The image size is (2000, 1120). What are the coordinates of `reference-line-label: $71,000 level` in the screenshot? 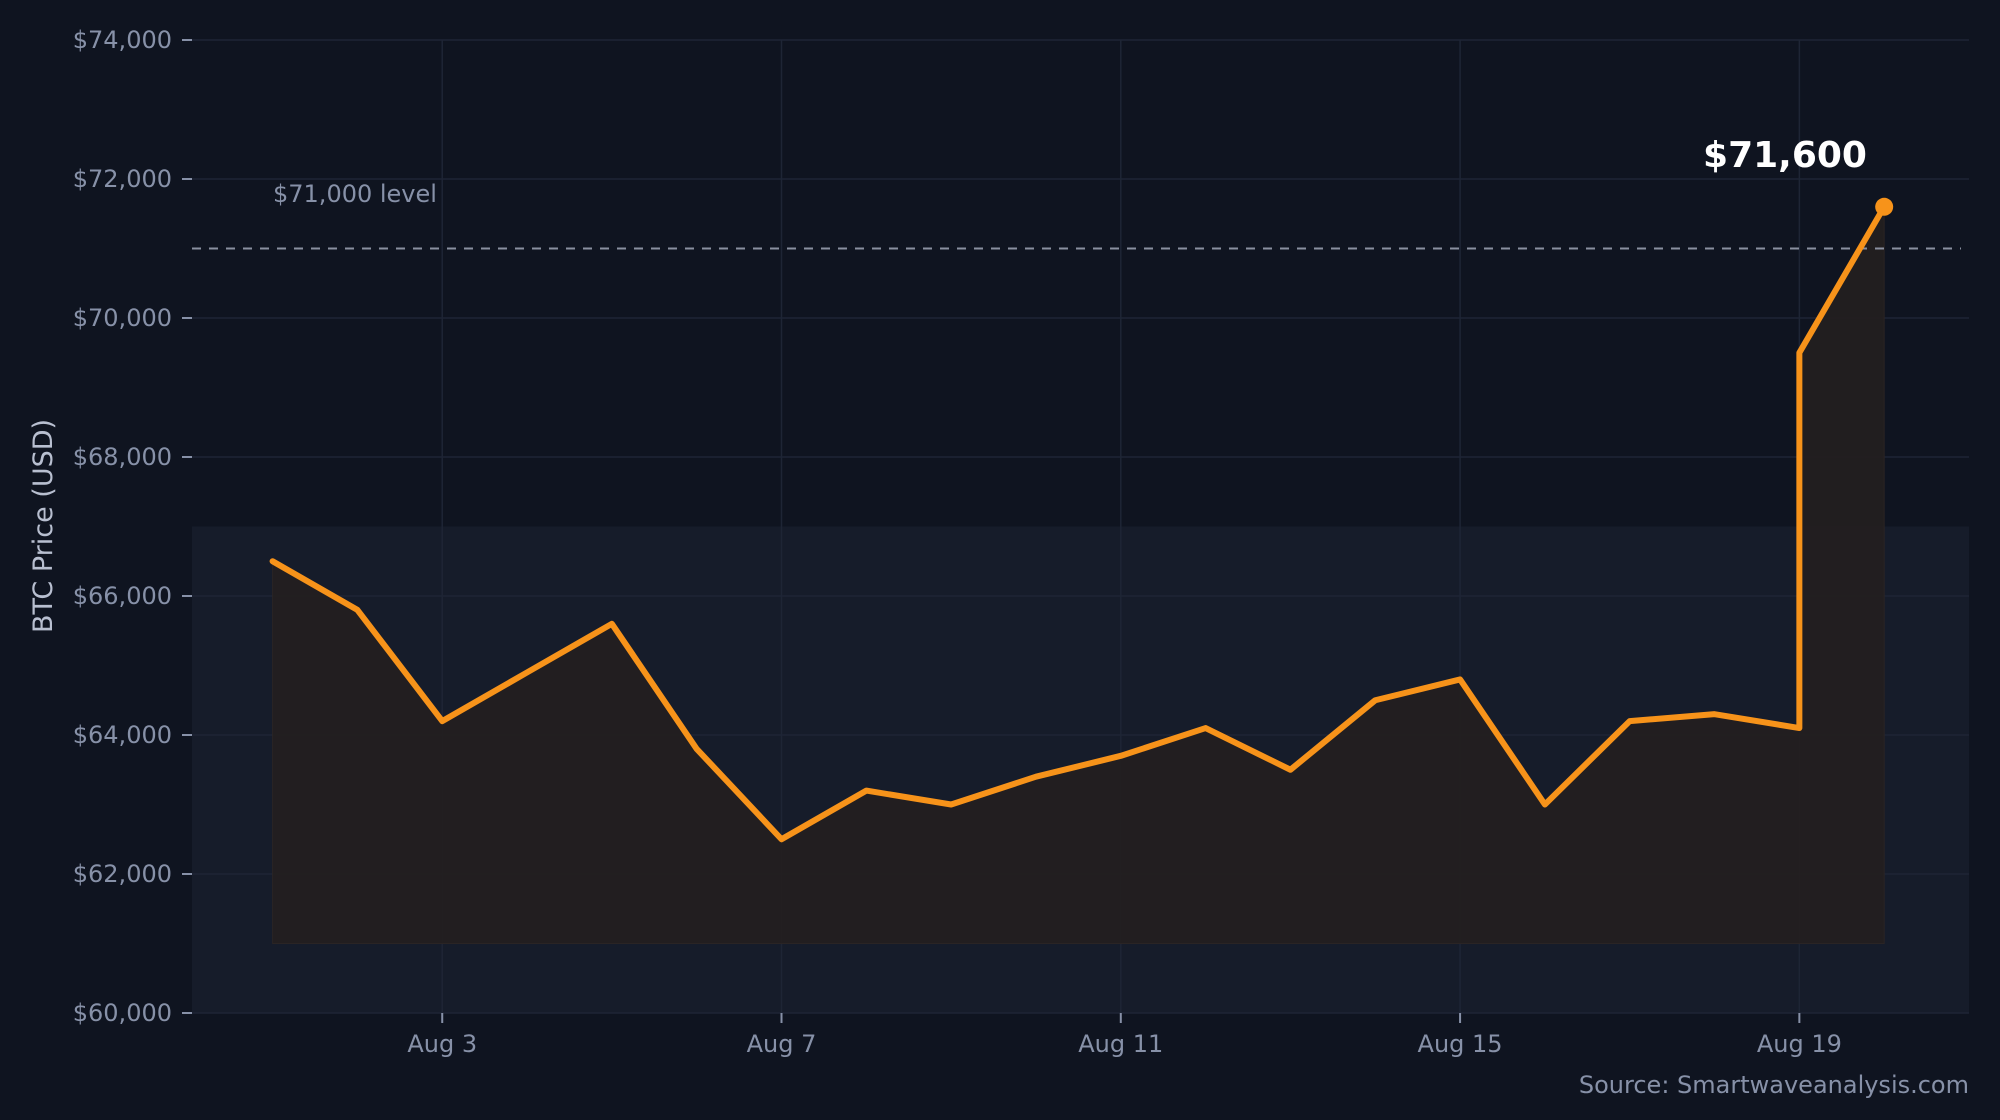 It's located at (355, 194).